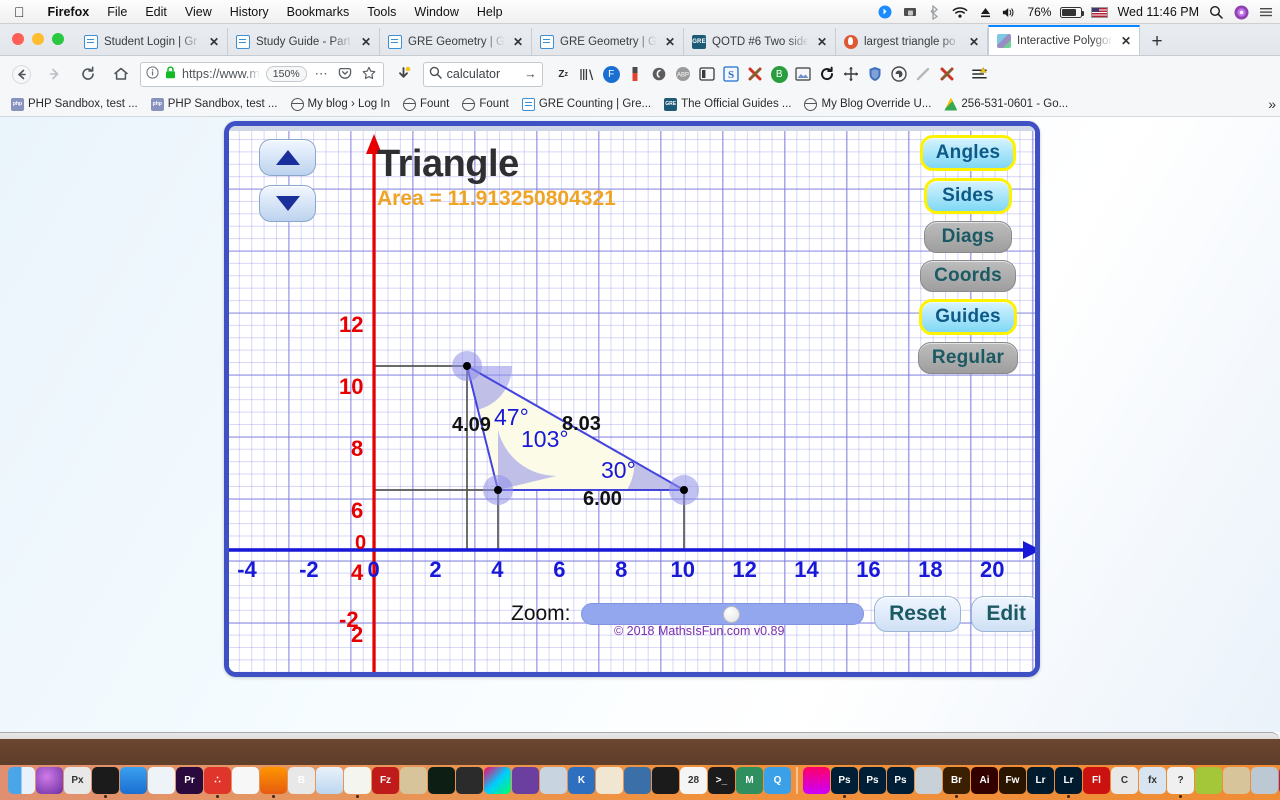  Describe the element at coordinates (58, 39) in the screenshot. I see `maximize-window-button` at that location.